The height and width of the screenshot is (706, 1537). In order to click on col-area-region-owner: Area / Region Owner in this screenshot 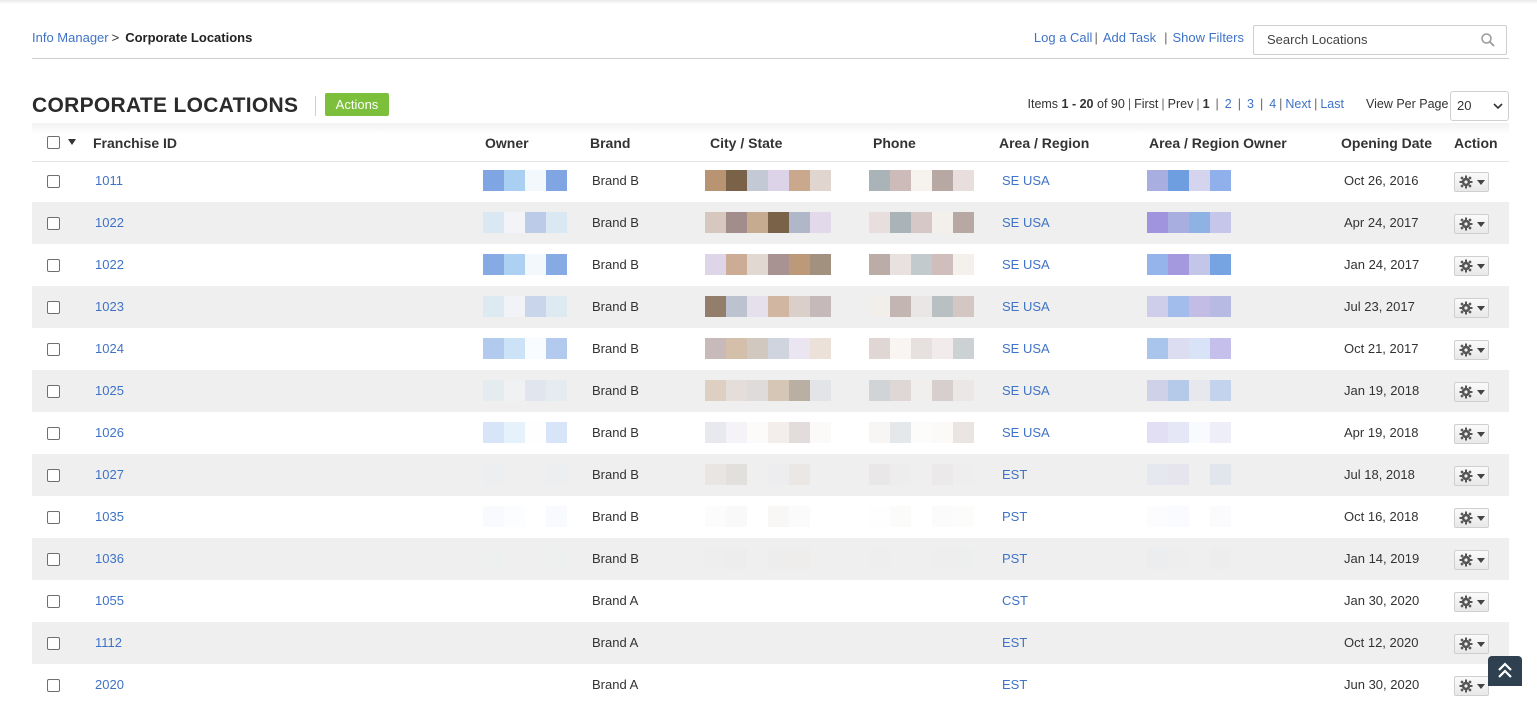, I will do `click(1218, 143)`.